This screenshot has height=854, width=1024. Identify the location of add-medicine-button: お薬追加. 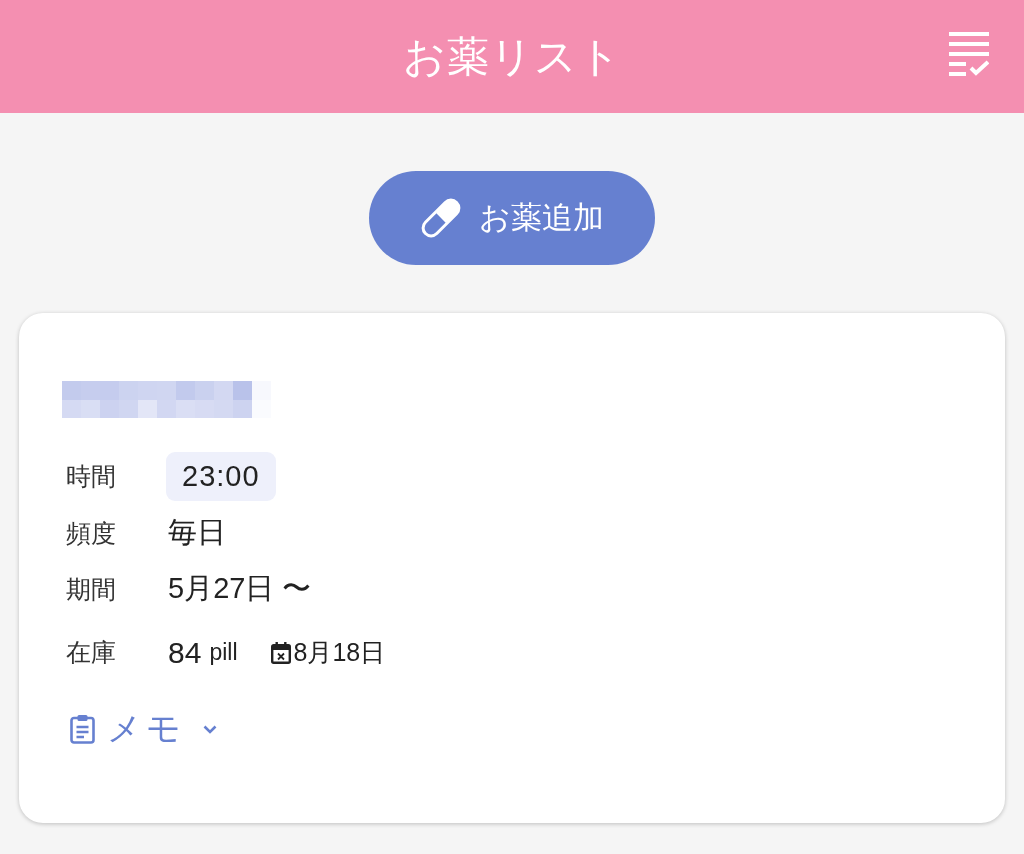
(512, 218).